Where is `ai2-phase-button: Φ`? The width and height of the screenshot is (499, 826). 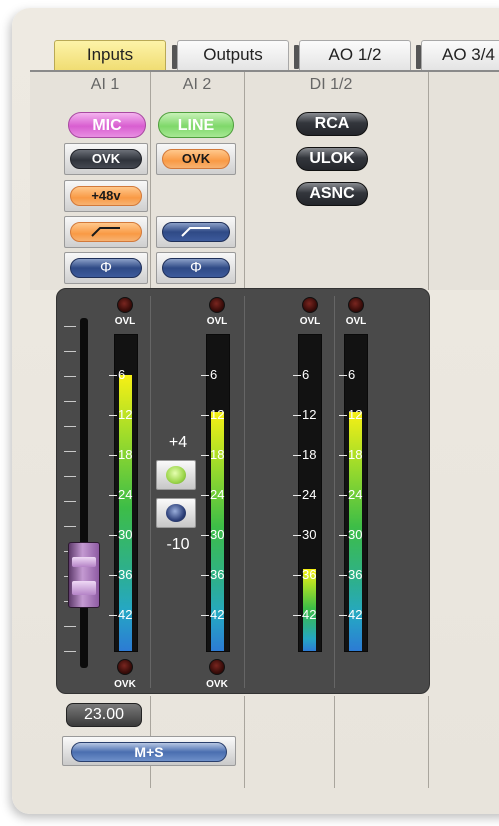 ai2-phase-button: Φ is located at coordinates (196, 268).